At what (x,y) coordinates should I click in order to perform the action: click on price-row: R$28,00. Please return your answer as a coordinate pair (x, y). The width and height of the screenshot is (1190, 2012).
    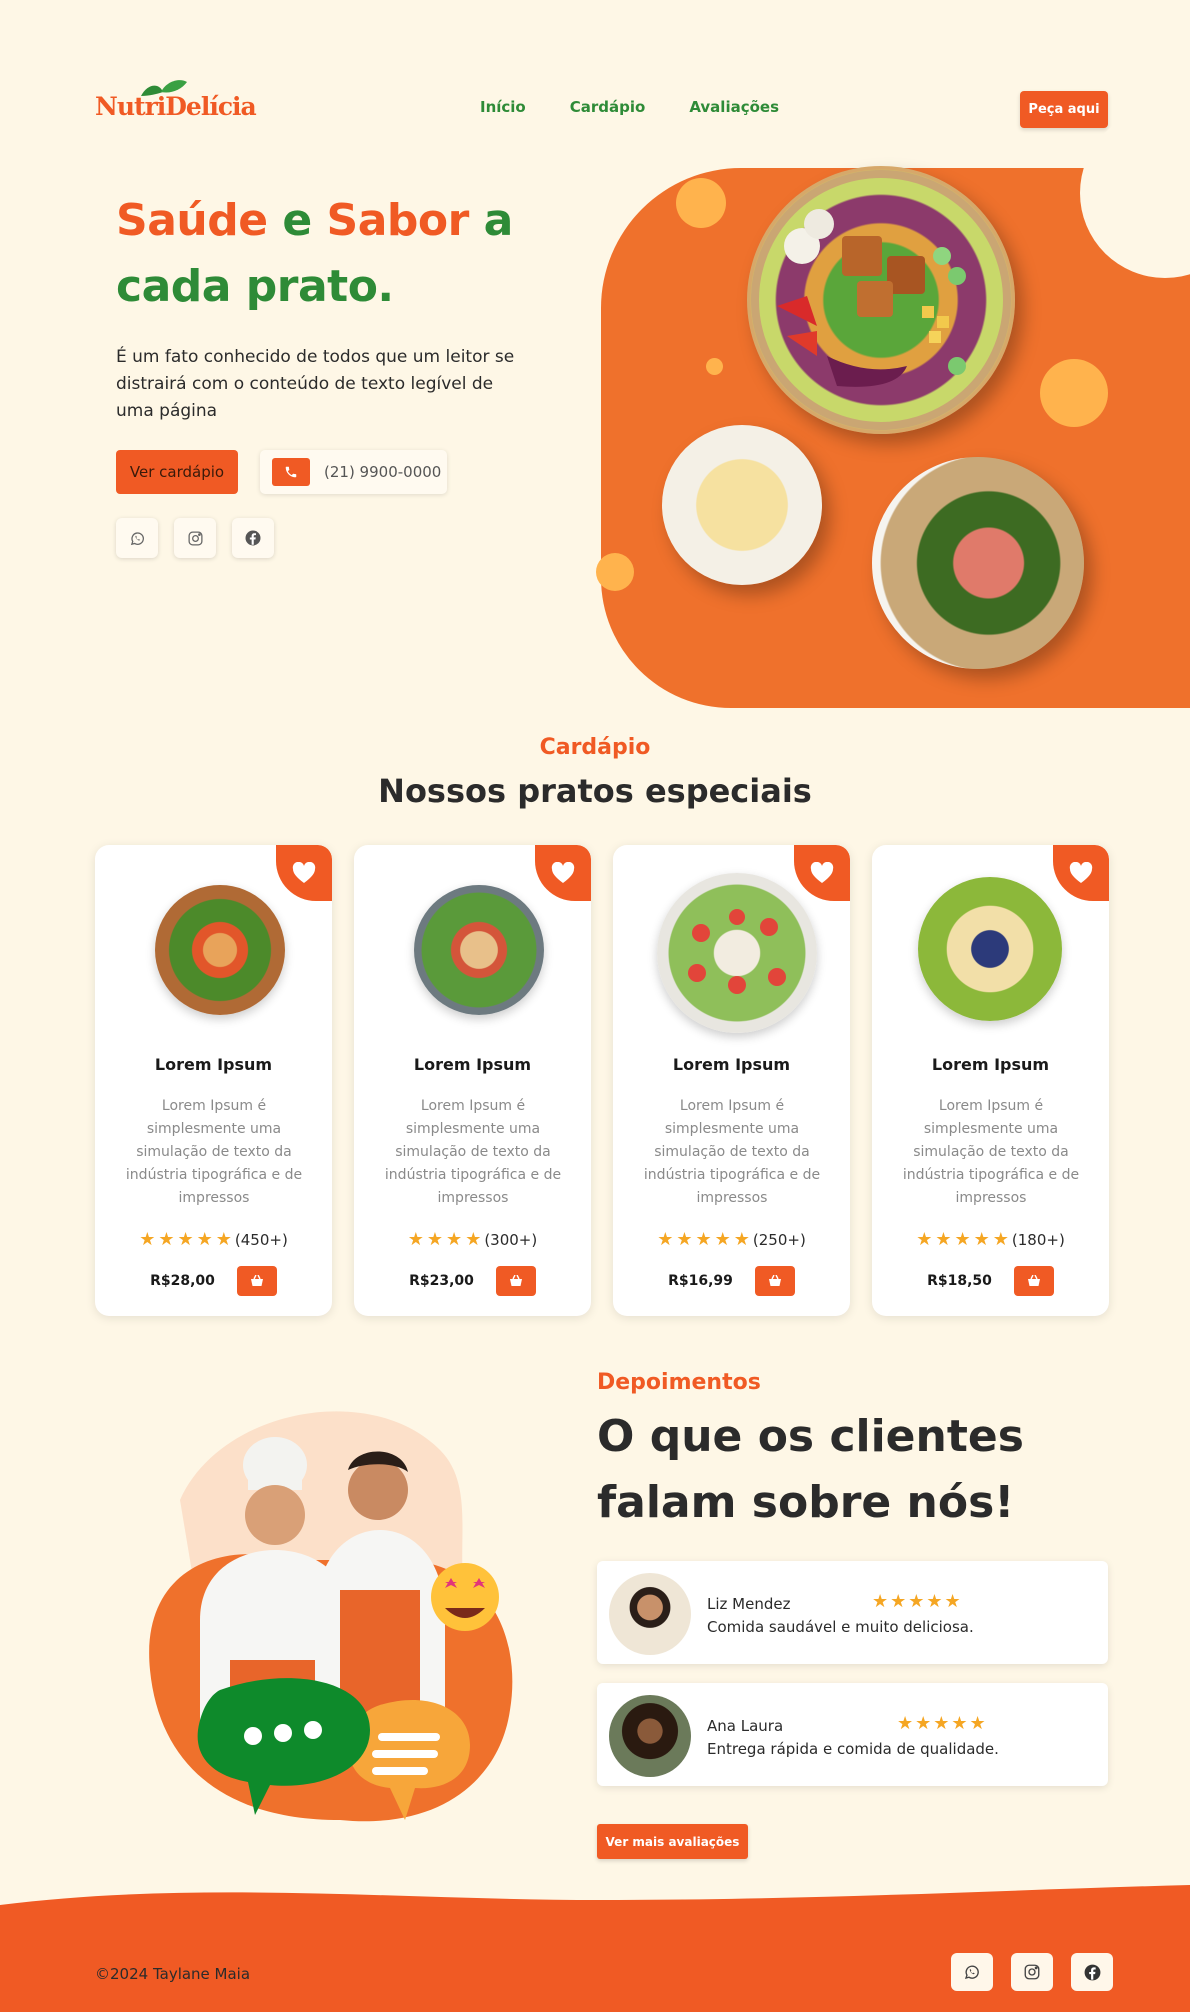
    Looking at the image, I should click on (213, 1281).